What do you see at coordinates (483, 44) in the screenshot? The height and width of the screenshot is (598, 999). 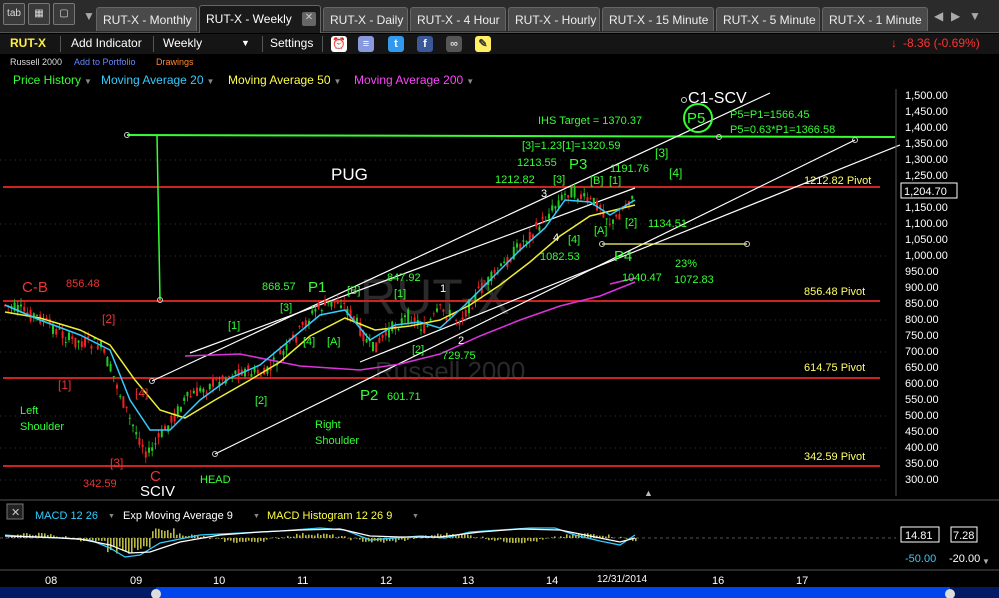 I see `note-icon: ✎` at bounding box center [483, 44].